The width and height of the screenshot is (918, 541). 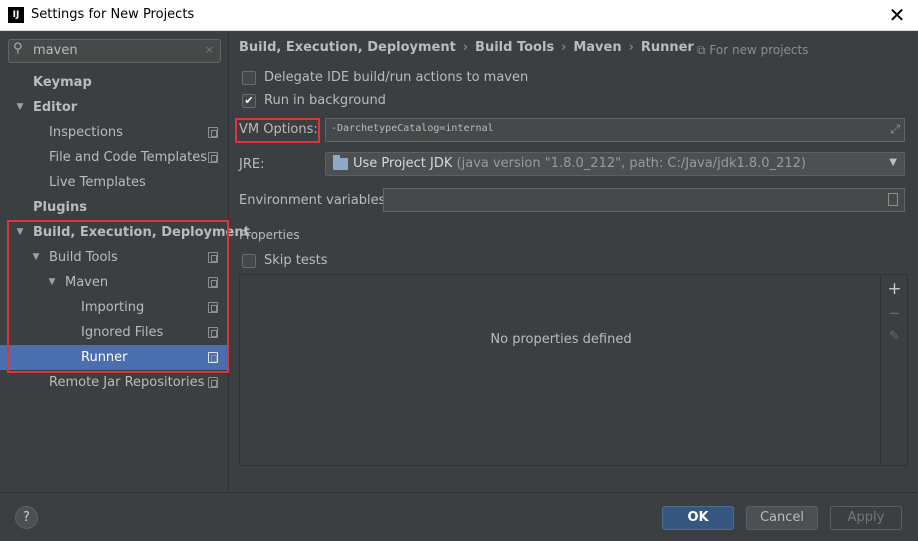 I want to click on dialog-footer: ? OK Cancel Apply, so click(x=459, y=516).